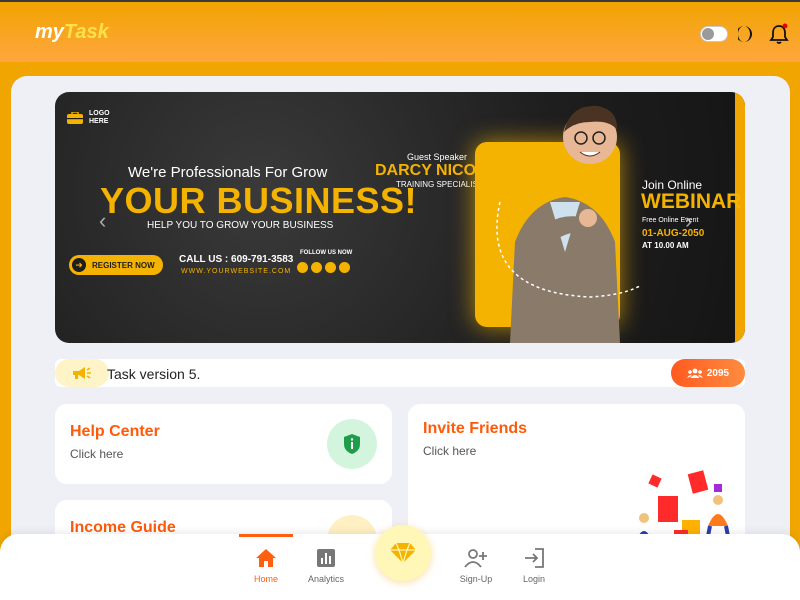 The width and height of the screenshot is (800, 600). I want to click on twitter-icon, so click(316, 267).